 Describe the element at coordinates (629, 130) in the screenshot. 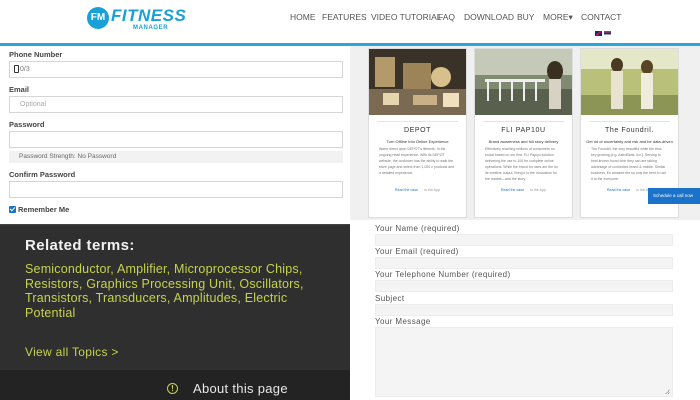

I see `card-title: The Foundril.` at that location.